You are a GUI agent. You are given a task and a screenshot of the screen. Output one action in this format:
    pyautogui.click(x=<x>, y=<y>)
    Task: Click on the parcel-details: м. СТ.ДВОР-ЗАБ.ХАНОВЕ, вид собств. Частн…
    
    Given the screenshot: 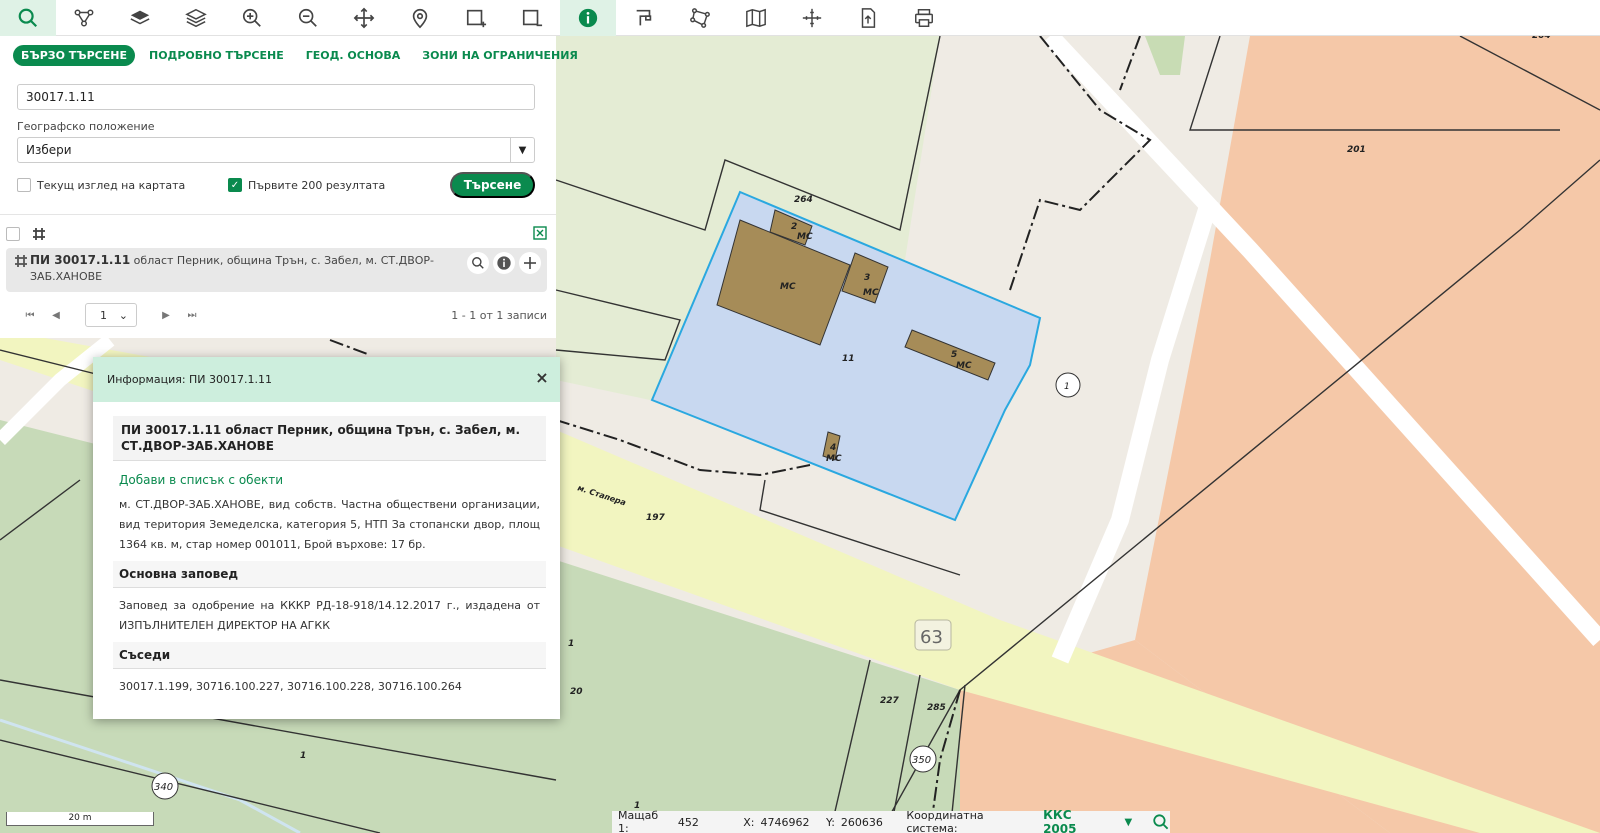 What is the action you would take?
    pyautogui.click(x=329, y=524)
    